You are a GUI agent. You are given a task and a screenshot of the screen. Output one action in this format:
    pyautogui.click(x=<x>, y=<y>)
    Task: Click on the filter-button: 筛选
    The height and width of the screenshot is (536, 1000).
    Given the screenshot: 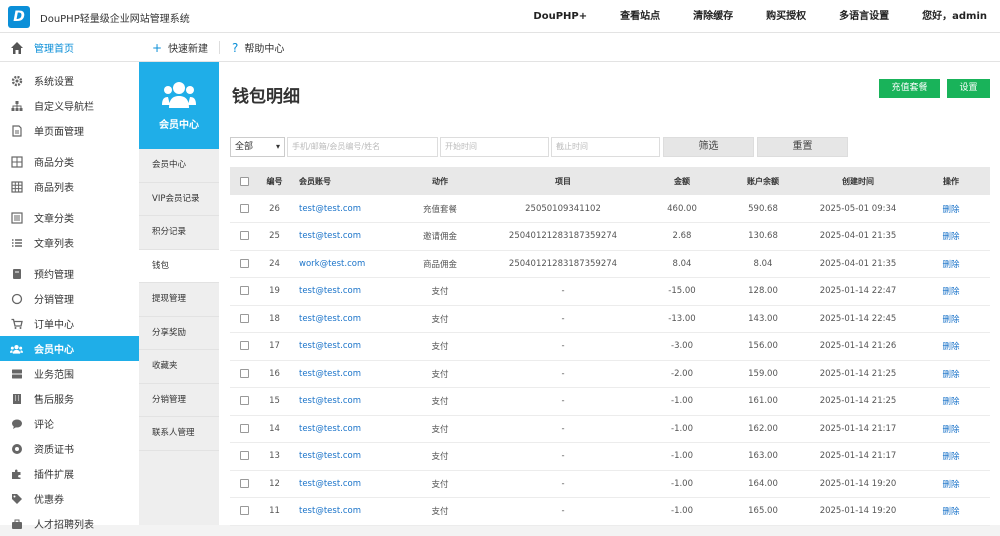 What is the action you would take?
    pyautogui.click(x=708, y=147)
    